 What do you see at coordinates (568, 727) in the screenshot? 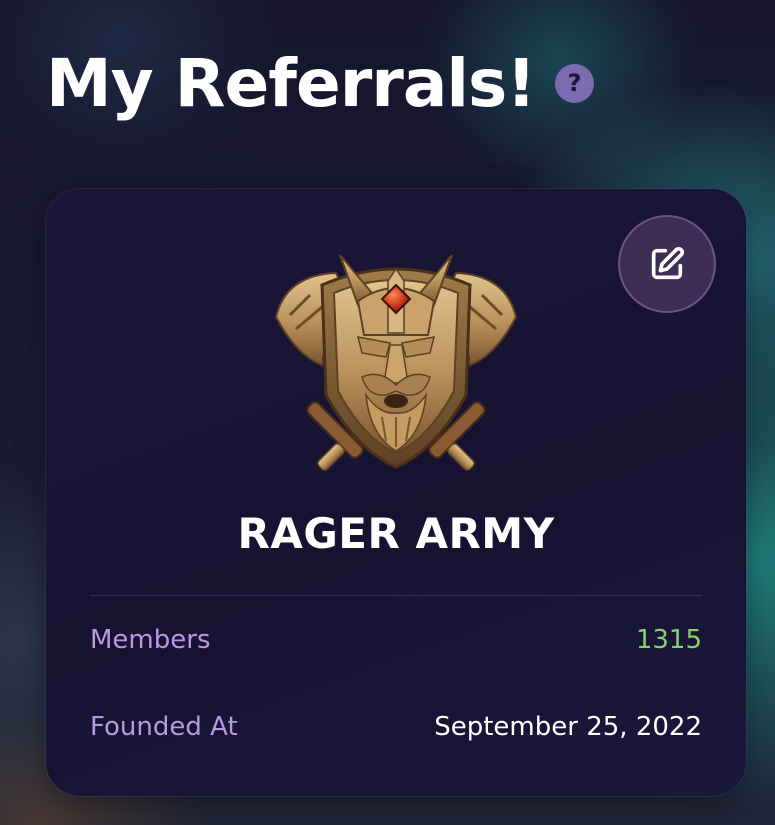
I see `founded-value: September 25, 2022` at bounding box center [568, 727].